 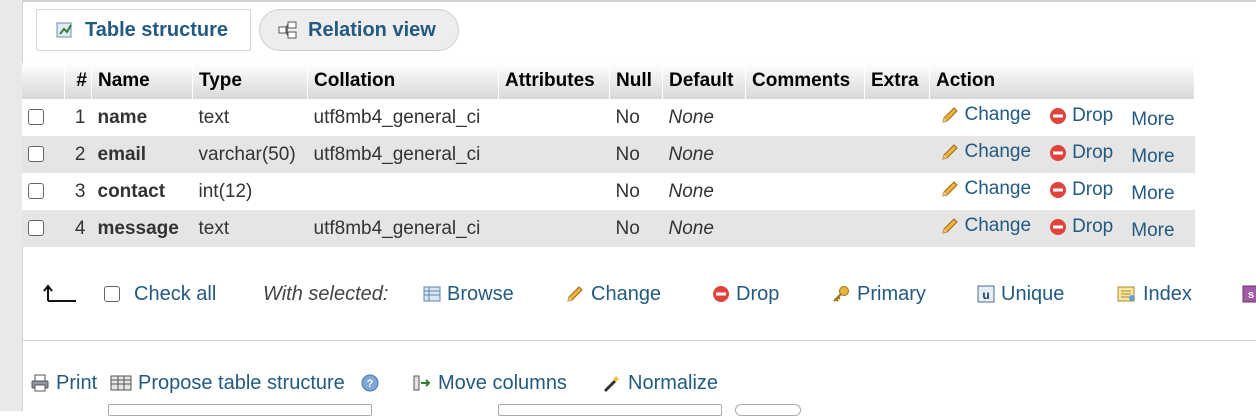 I want to click on bulk-unique-button: u Unique, so click(x=1020, y=294).